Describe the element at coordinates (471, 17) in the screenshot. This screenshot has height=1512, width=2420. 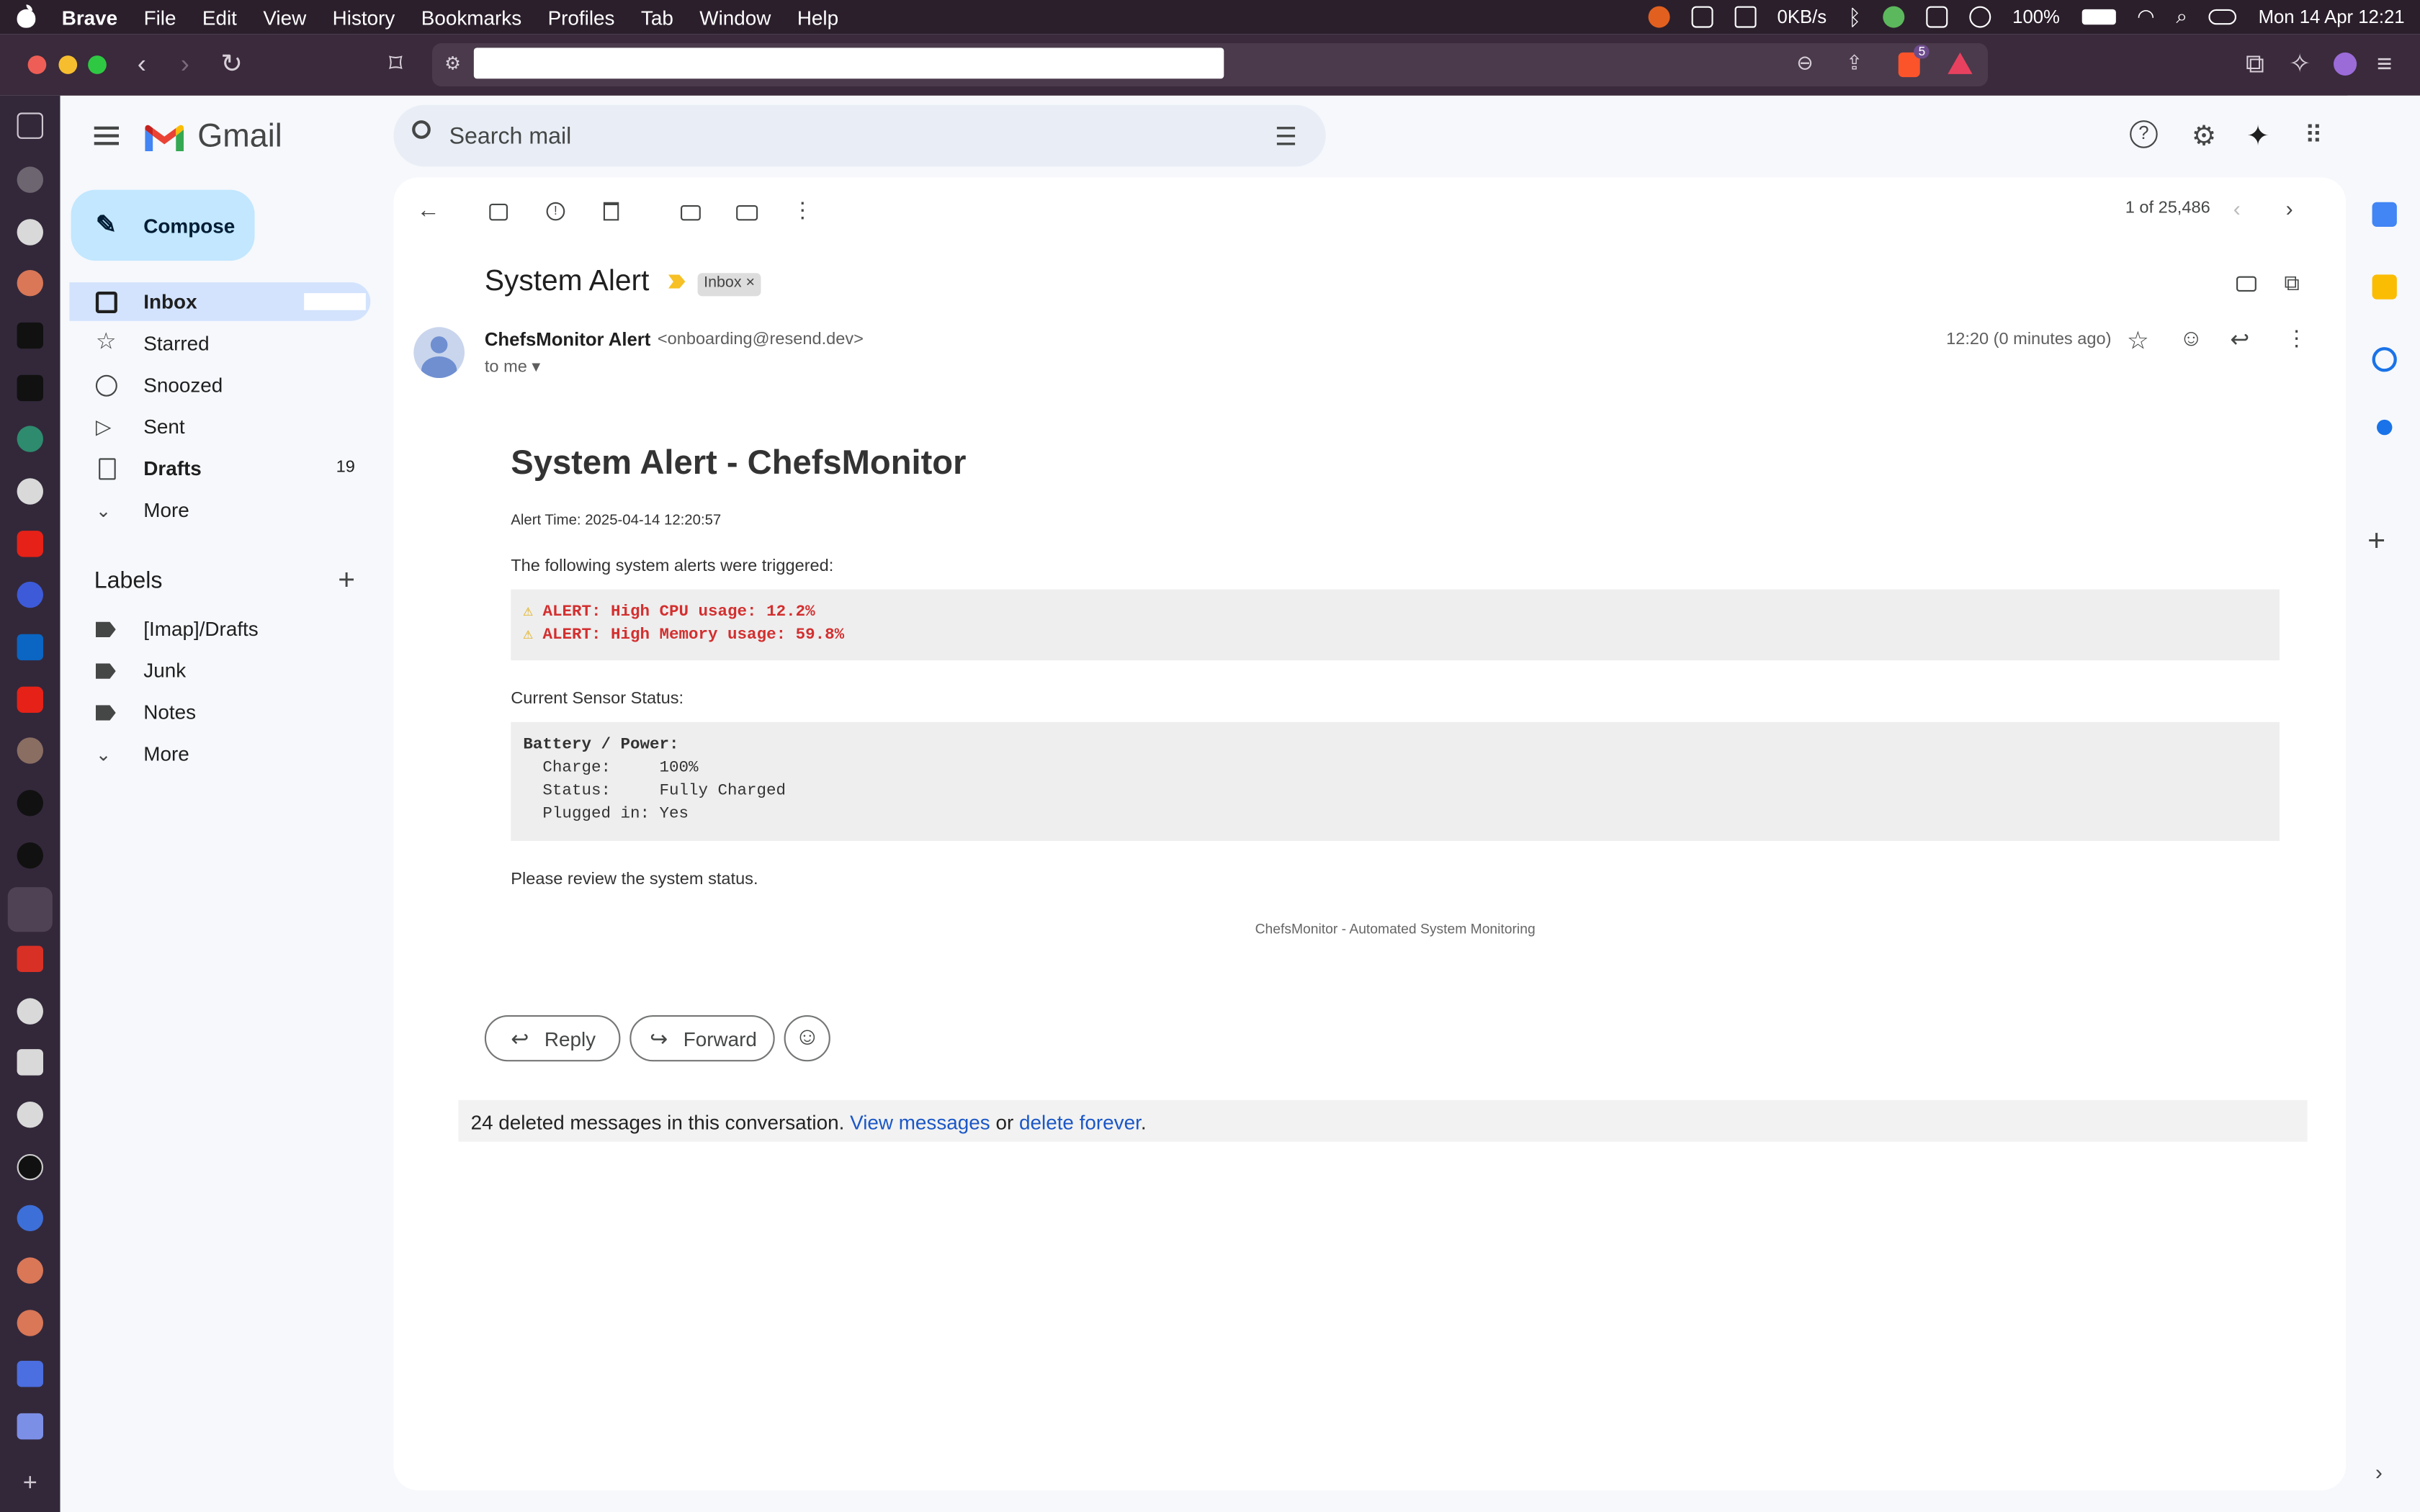
I see `menu-bookmarks: Bookmarks` at that location.